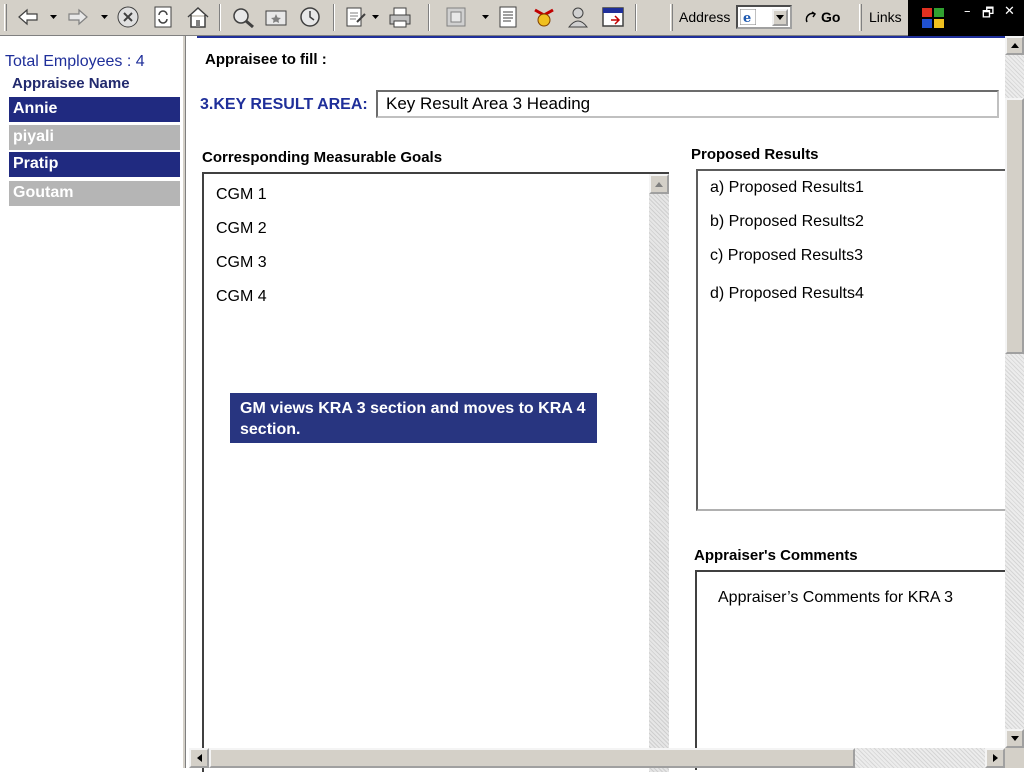  I want to click on discuss-icon, so click(456, 17).